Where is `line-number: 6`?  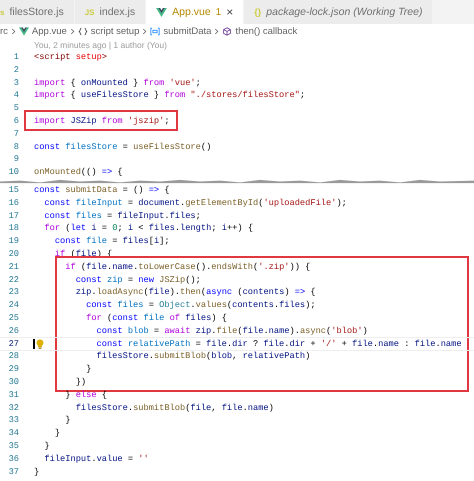
line-number: 6 is located at coordinates (15, 121).